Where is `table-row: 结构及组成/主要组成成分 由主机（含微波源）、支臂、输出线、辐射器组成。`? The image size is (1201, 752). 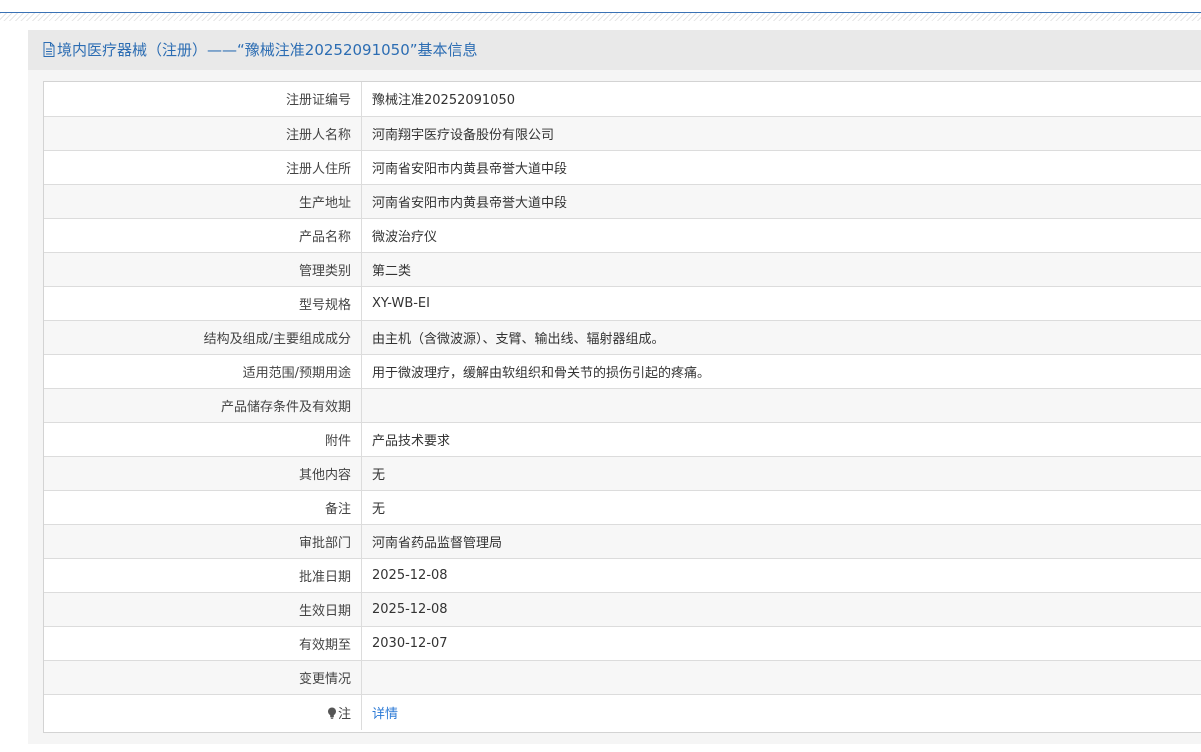 table-row: 结构及组成/主要组成成分 由主机（含微波源）、支臂、输出线、辐射器组成。 is located at coordinates (622, 337).